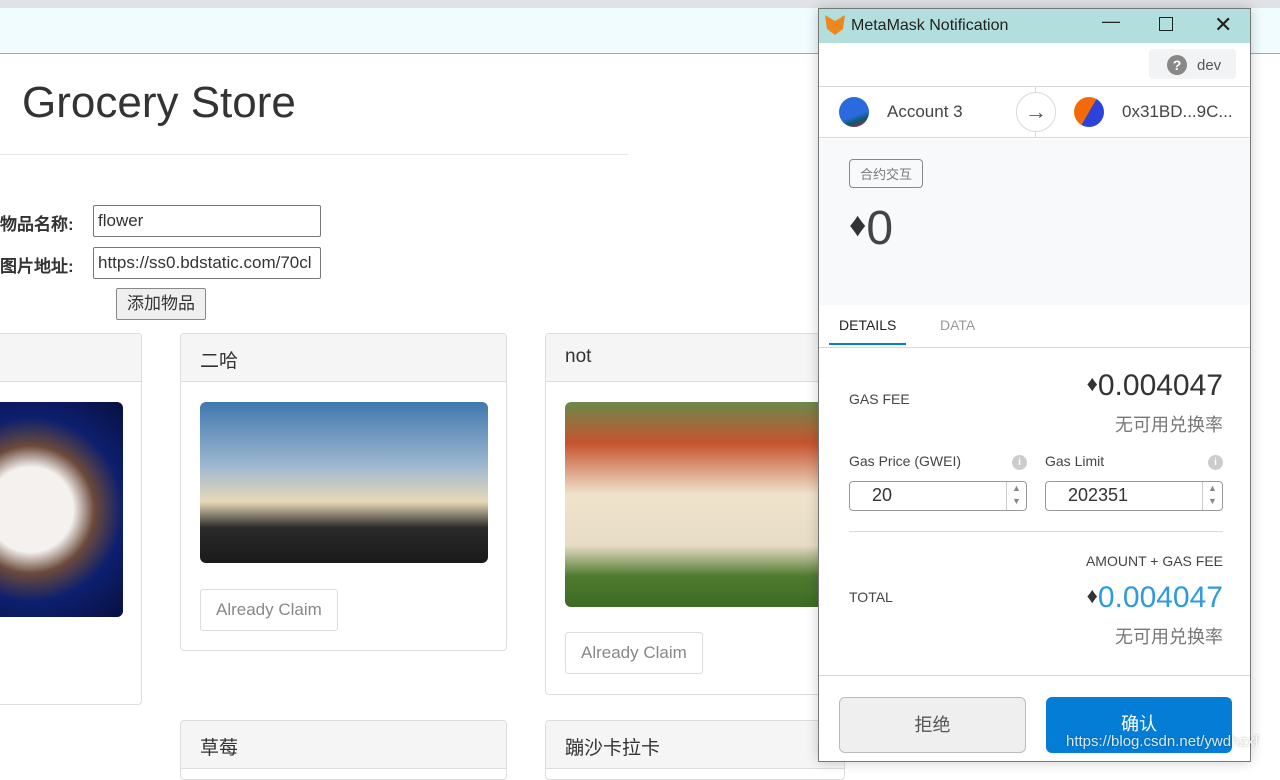 The height and width of the screenshot is (780, 1280). Describe the element at coordinates (343, 750) in the screenshot. I see `product-card: 草莓` at that location.